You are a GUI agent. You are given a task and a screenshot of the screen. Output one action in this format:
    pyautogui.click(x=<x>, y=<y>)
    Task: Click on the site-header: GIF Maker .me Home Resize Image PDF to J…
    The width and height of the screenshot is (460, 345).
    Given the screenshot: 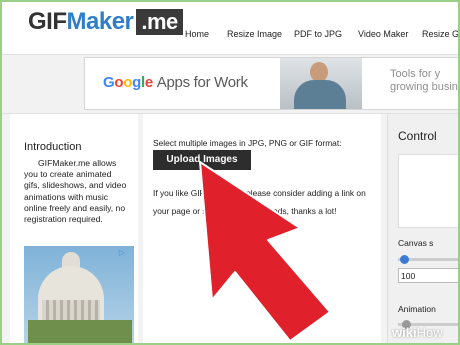 What is the action you would take?
    pyautogui.click(x=230, y=28)
    